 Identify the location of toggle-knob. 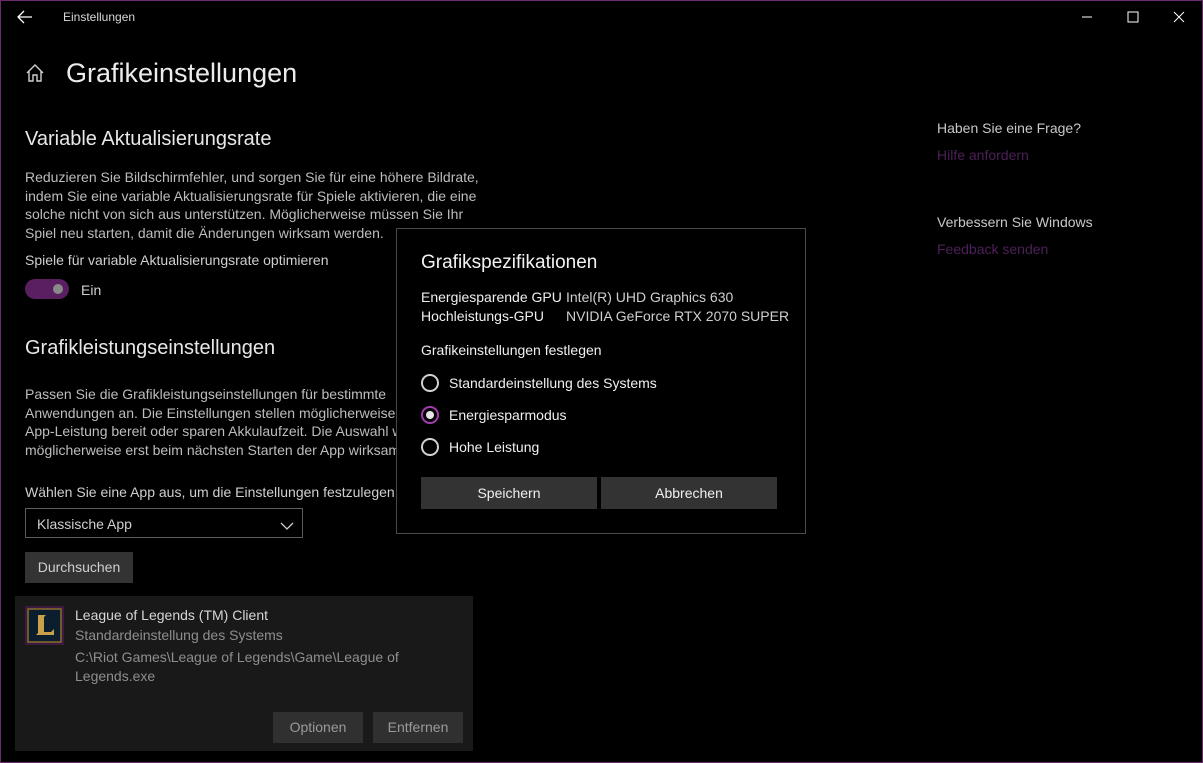
(58, 289).